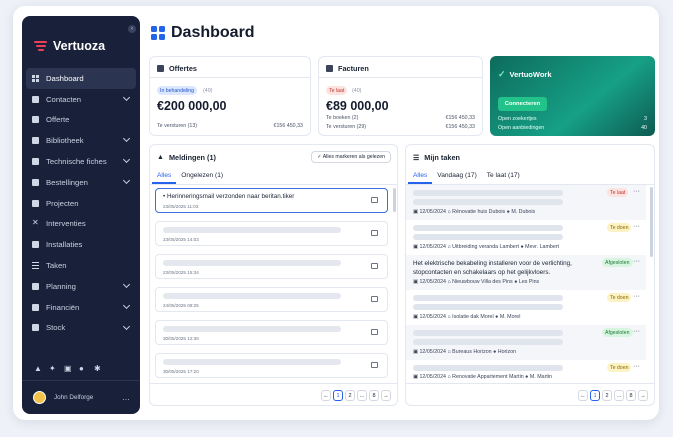 The height and width of the screenshot is (437, 673). Describe the element at coordinates (81, 120) in the screenshot. I see `sidebar-item-offerte: Offerte` at that location.